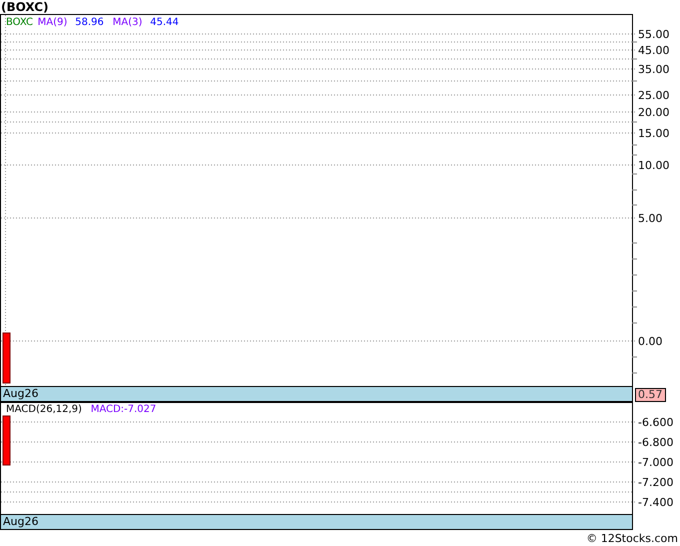 The height and width of the screenshot is (546, 680). I want to click on axis-label: 25.00, so click(654, 95).